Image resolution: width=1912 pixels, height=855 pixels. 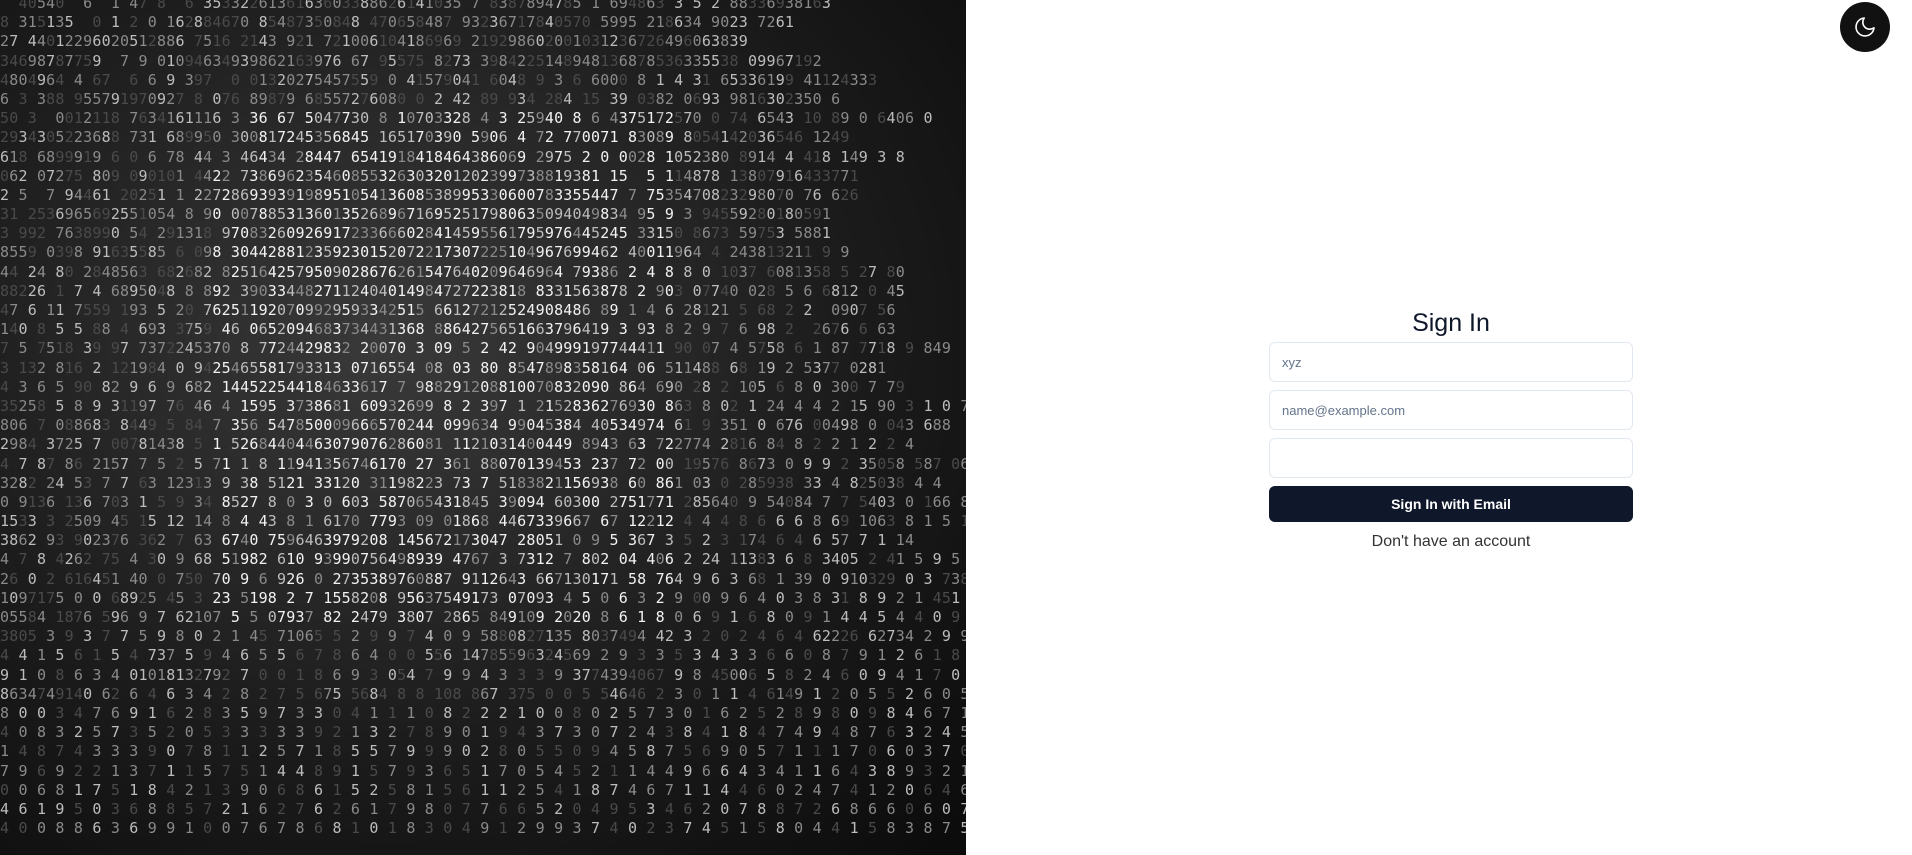 I want to click on signup-link: Don't have an account, so click(x=1451, y=542).